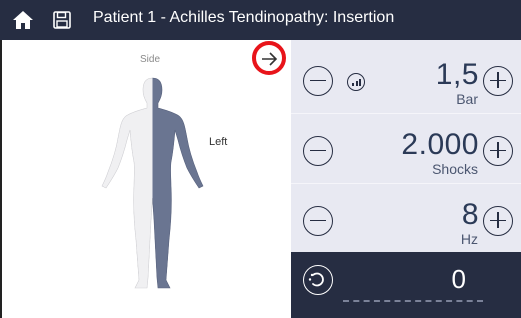 Image resolution: width=521 pixels, height=318 pixels. I want to click on shocks-decrease-button, so click(318, 151).